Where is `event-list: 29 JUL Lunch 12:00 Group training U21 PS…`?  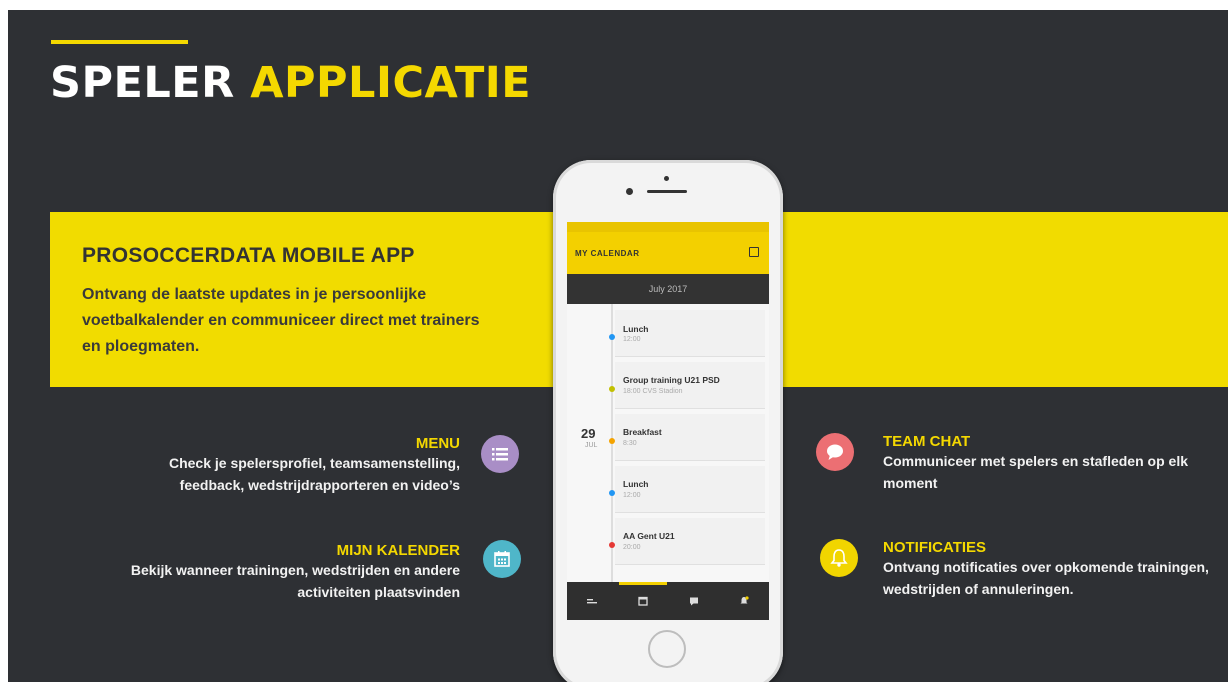
event-list: 29 JUL Lunch 12:00 Group training U21 PS… is located at coordinates (668, 449).